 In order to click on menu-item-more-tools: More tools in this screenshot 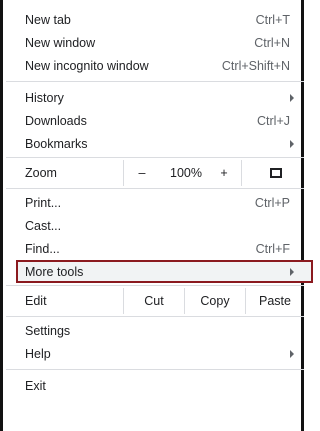, I will do `click(159, 271)`.